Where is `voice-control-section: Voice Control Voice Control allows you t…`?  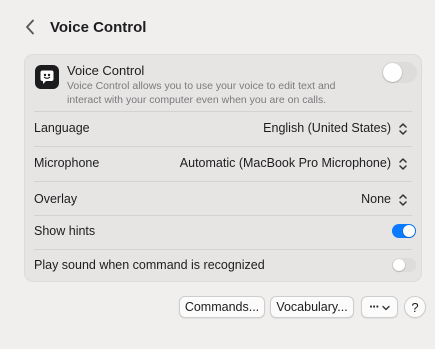
voice-control-section: Voice Control Voice Control allows you t… is located at coordinates (223, 83).